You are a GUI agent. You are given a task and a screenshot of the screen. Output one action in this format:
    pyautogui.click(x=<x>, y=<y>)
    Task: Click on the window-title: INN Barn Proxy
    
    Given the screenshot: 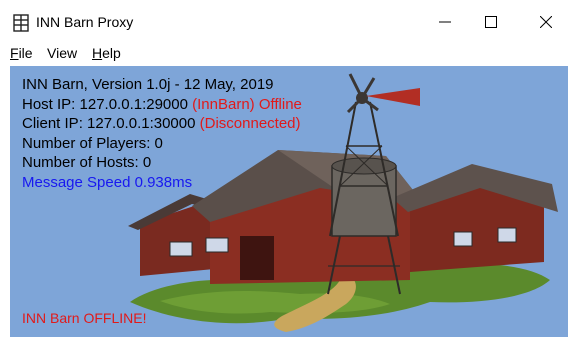 What is the action you would take?
    pyautogui.click(x=85, y=22)
    